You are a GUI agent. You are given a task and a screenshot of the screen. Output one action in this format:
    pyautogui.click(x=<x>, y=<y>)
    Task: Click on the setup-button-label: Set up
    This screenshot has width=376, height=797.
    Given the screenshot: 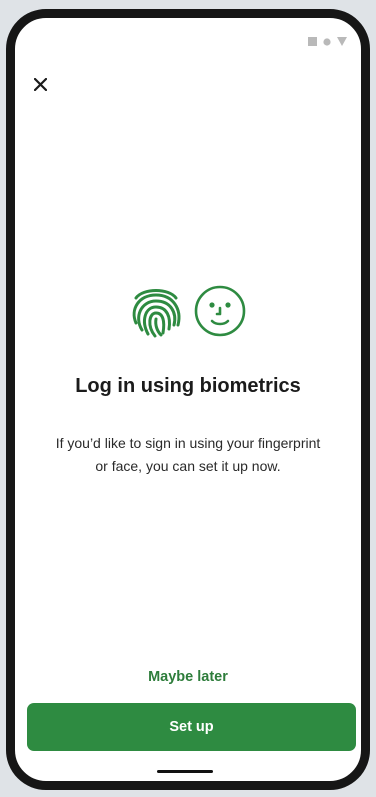 What is the action you would take?
    pyautogui.click(x=191, y=727)
    